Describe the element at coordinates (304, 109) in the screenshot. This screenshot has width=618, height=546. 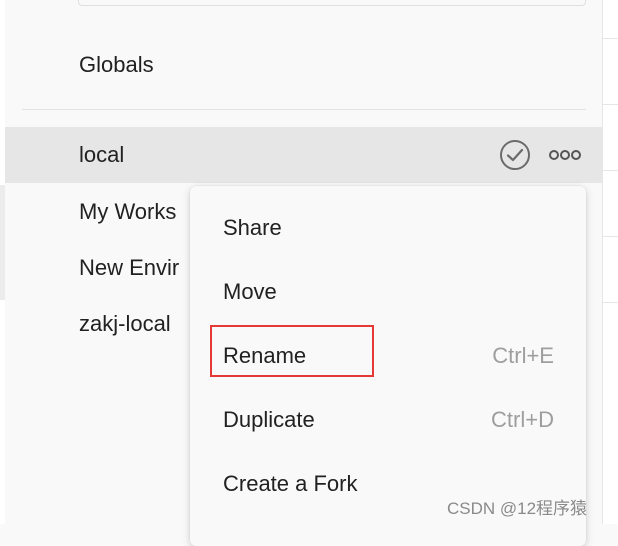
I see `sidebar-divider` at that location.